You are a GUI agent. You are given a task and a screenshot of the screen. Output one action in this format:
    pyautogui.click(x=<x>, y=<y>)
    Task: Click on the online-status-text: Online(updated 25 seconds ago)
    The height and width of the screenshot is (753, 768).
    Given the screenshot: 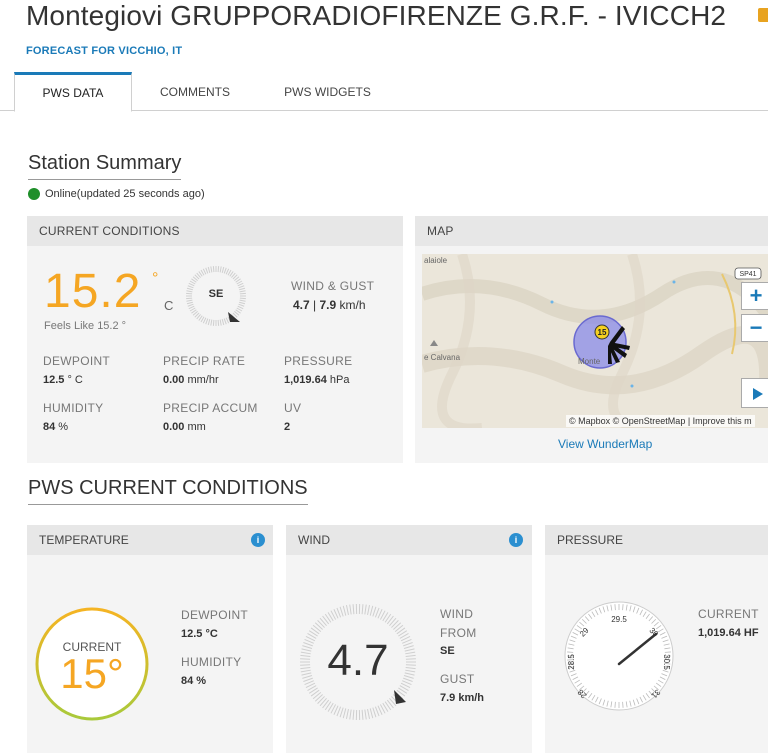 What is the action you would take?
    pyautogui.click(x=125, y=194)
    